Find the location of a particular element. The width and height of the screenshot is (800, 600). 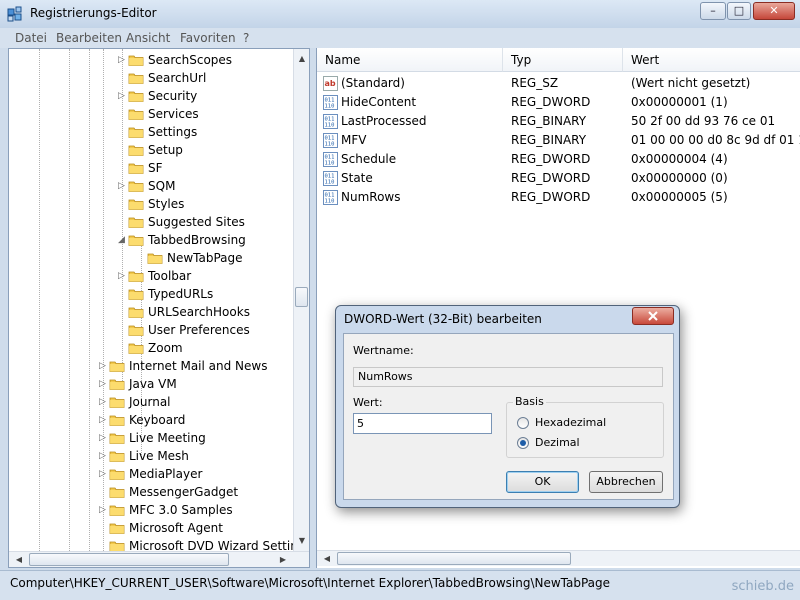

base-groupbox: Basis Hexadezimal Dezimal is located at coordinates (585, 426).